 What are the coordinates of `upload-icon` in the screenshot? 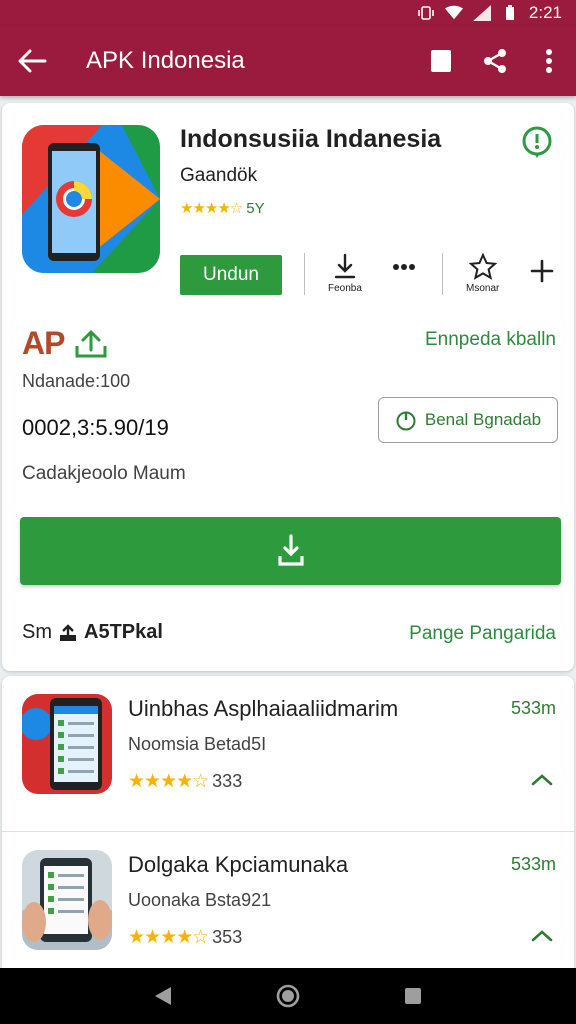 It's located at (91, 343).